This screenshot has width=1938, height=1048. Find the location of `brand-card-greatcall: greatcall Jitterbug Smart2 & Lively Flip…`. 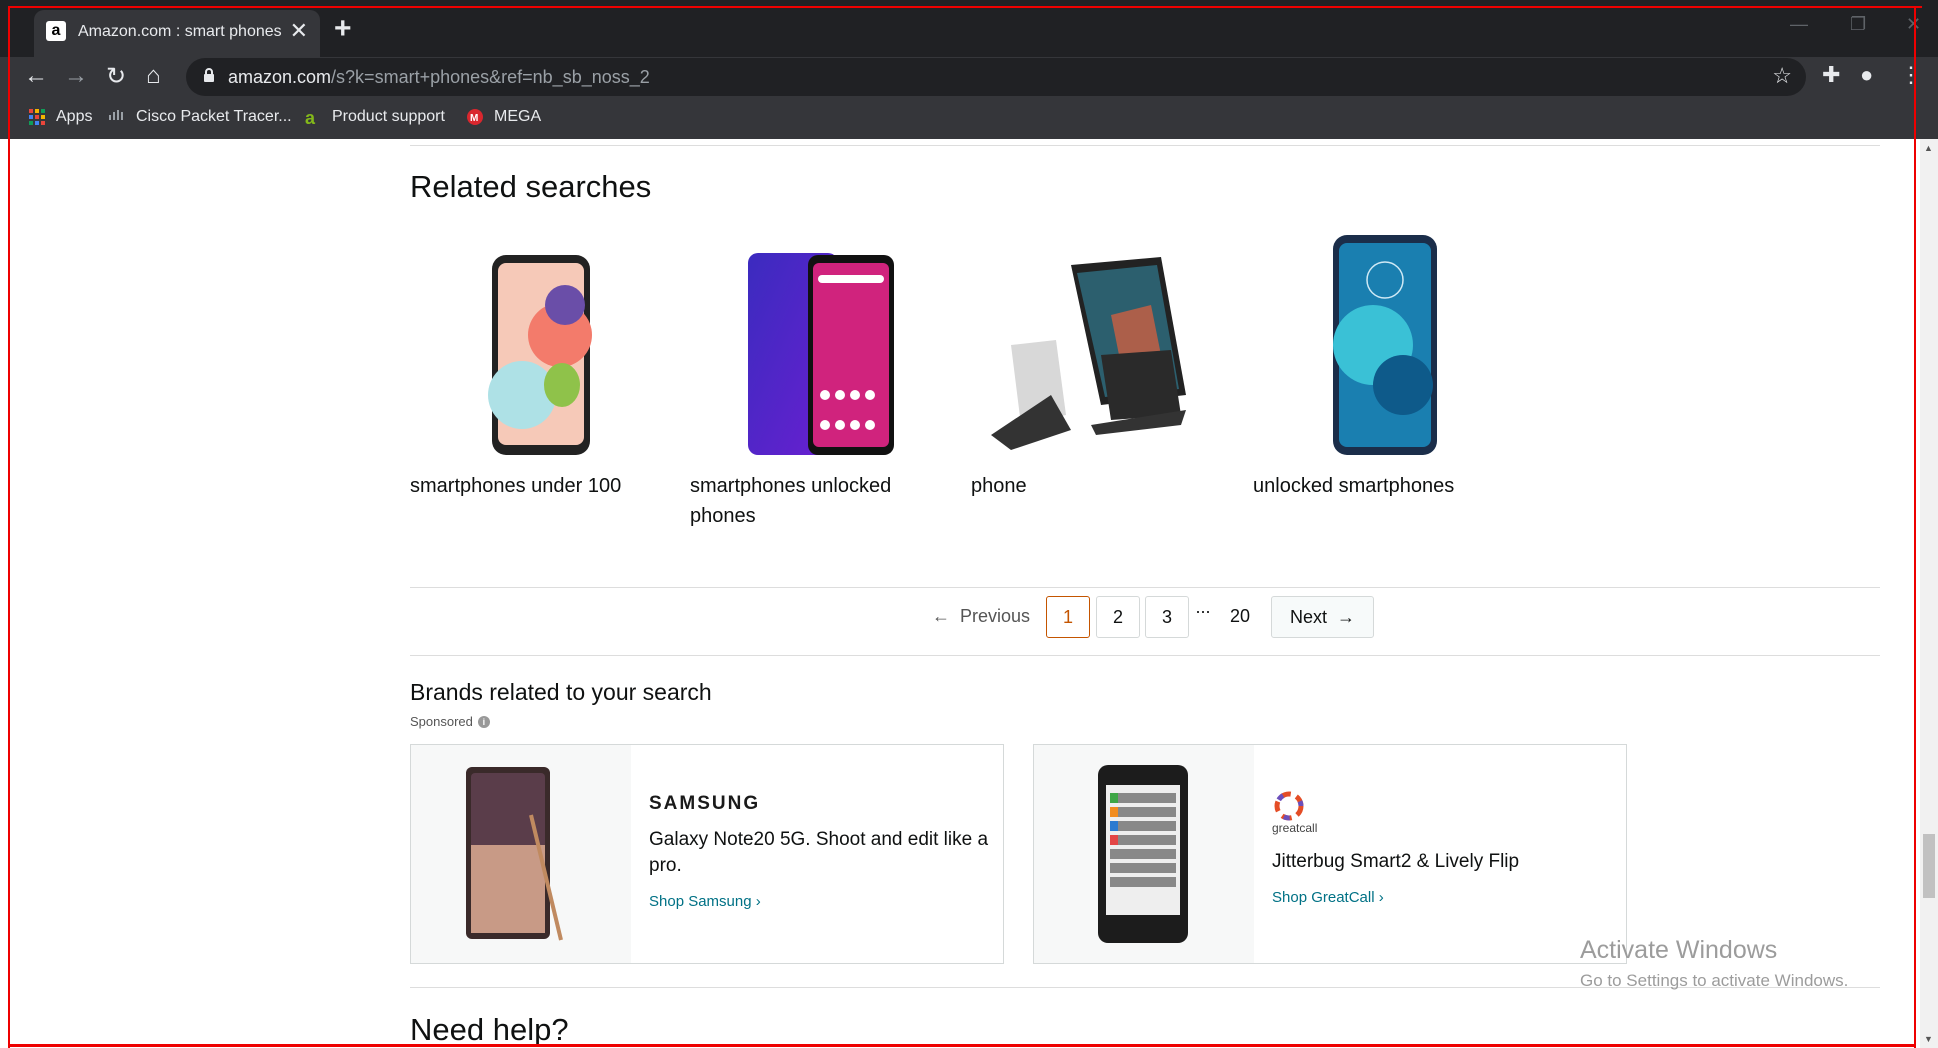

brand-card-greatcall: greatcall Jitterbug Smart2 & Lively Flip… is located at coordinates (1330, 854).